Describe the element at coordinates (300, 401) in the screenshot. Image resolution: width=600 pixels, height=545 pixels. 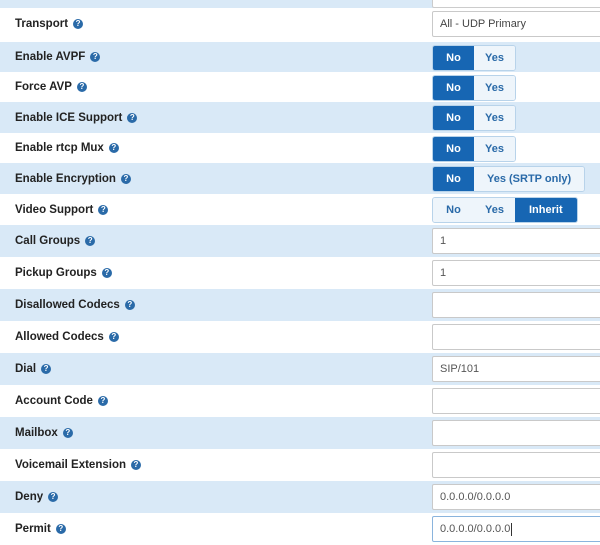
I see `row-account-code: Account Code ?` at that location.